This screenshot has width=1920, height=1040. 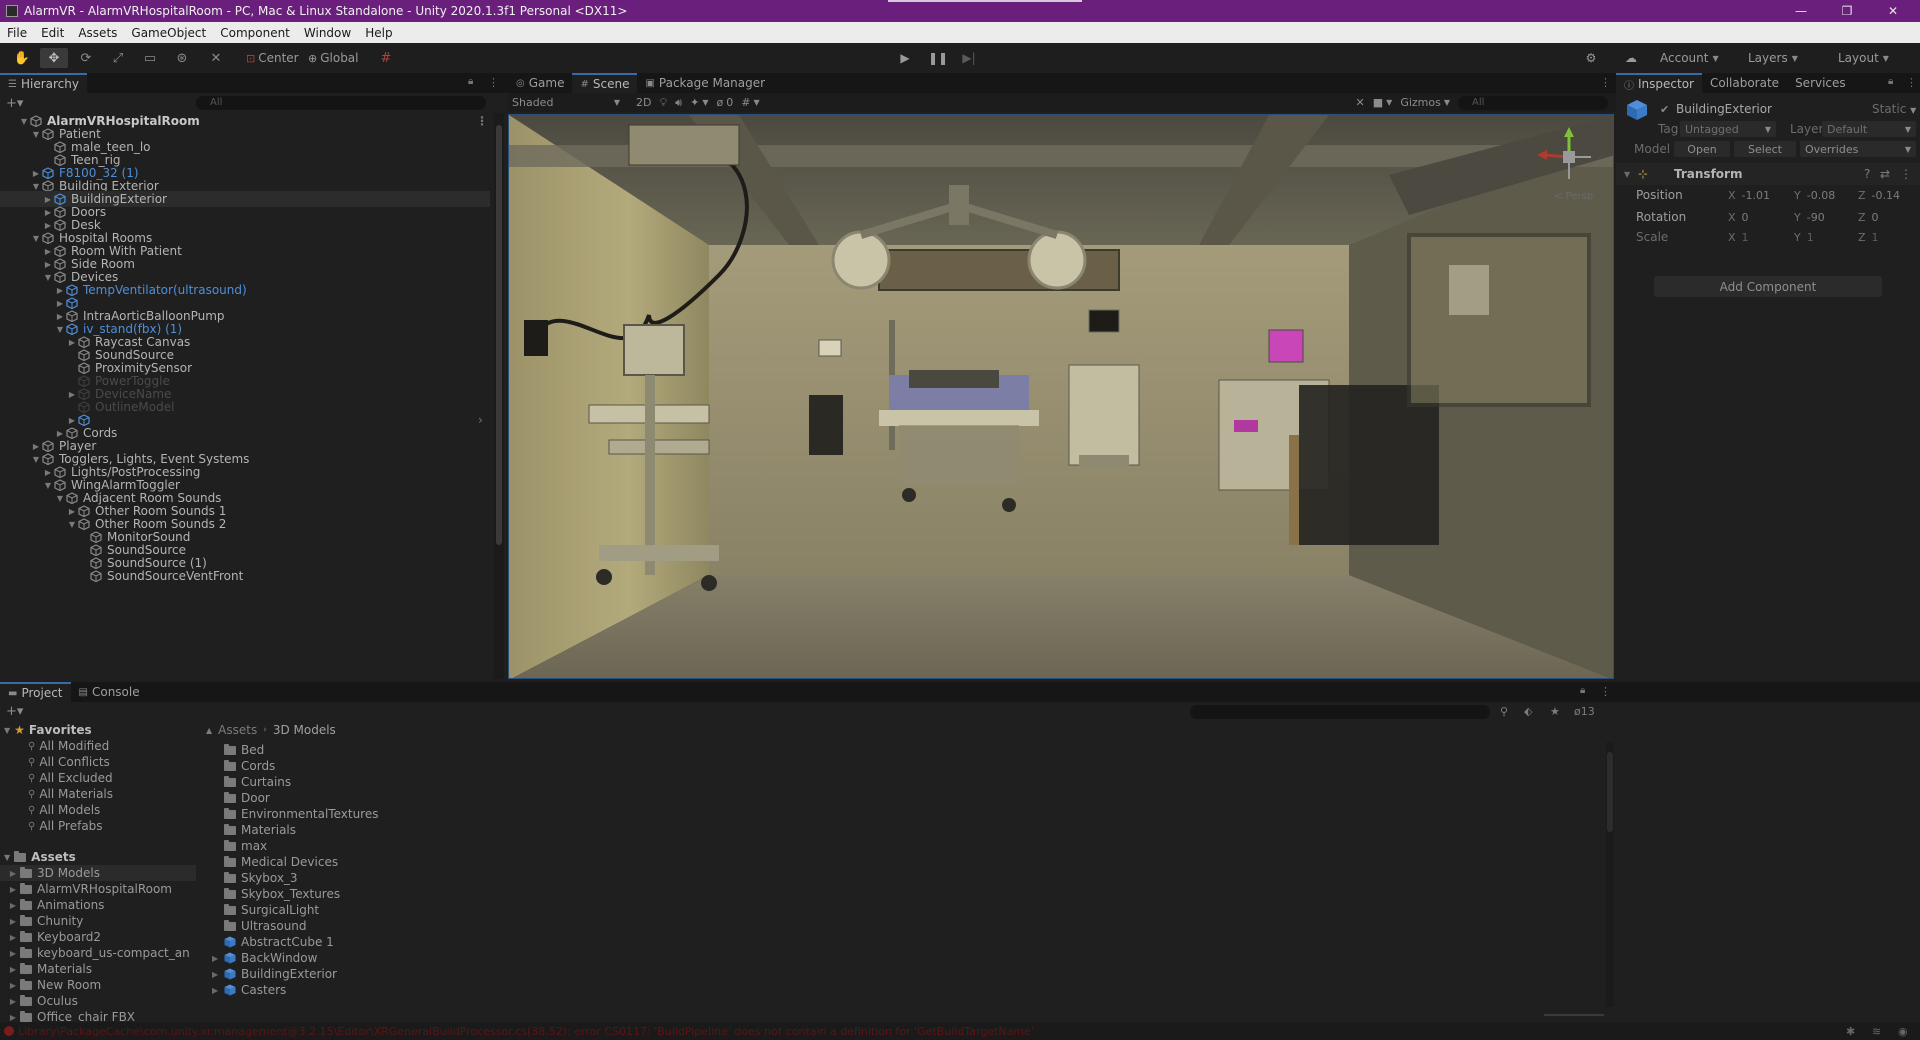 What do you see at coordinates (705, 83) in the screenshot?
I see `tab-package-manager: ▣ Package Manager` at bounding box center [705, 83].